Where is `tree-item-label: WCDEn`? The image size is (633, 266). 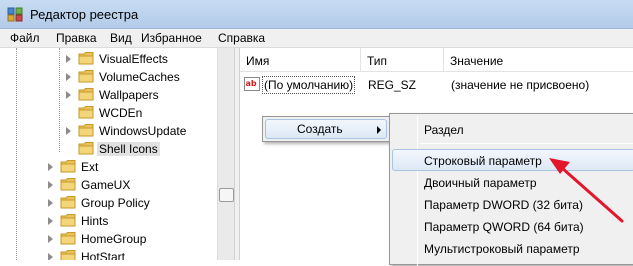
tree-item-label: WCDEn is located at coordinates (121, 113).